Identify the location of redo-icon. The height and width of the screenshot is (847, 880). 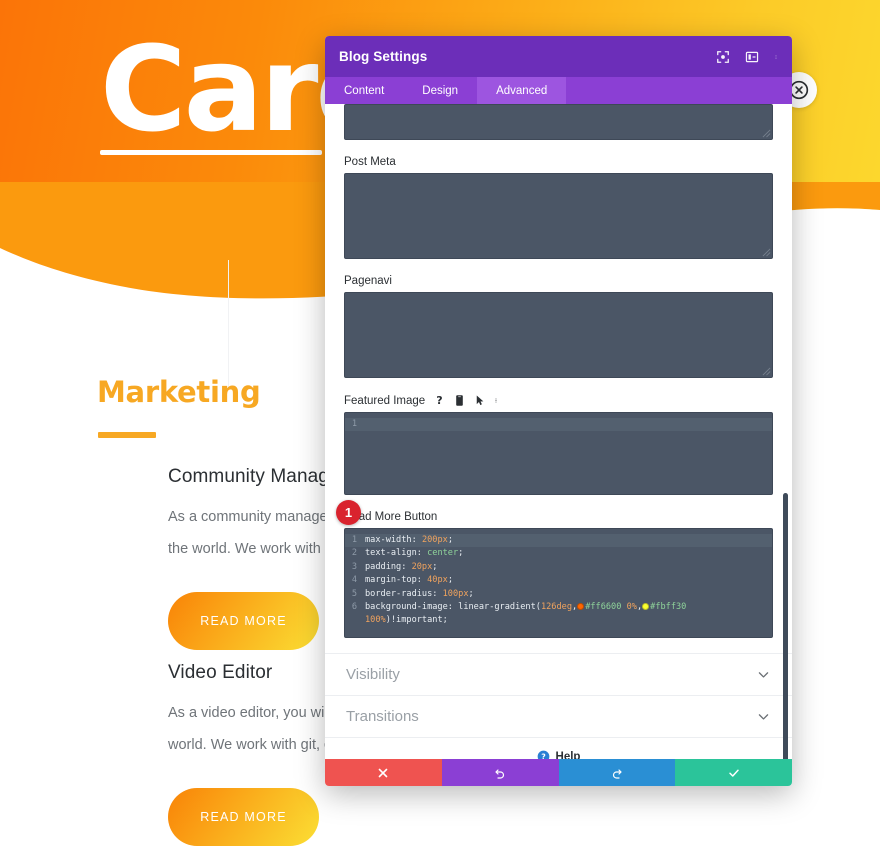
(617, 773).